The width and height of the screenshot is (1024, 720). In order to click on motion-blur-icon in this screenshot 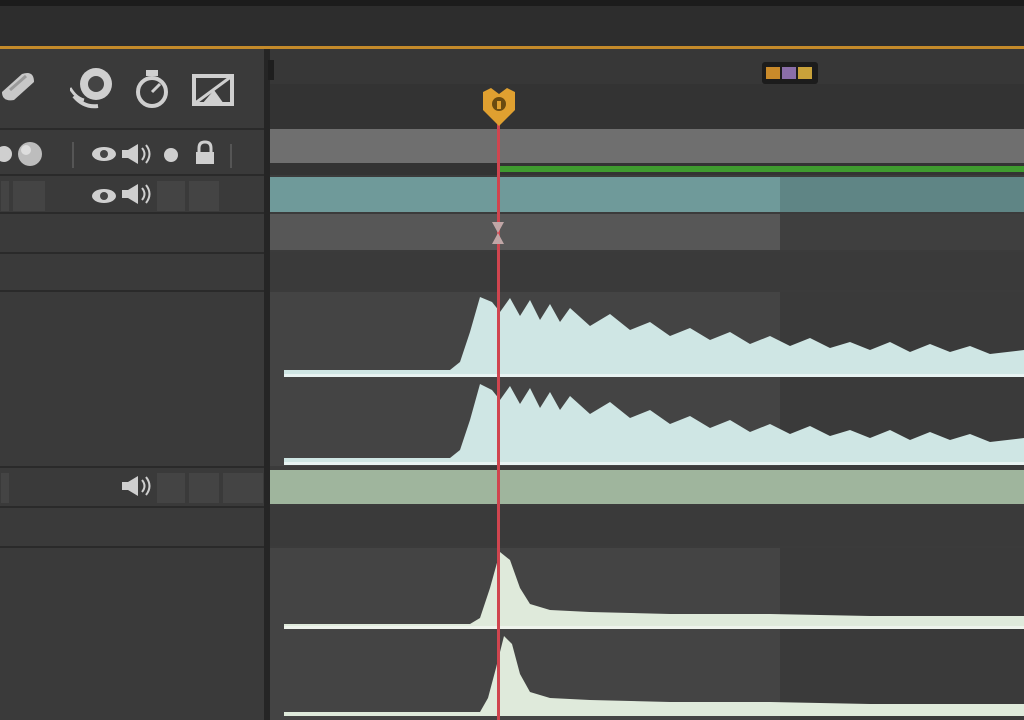, I will do `click(94, 88)`.